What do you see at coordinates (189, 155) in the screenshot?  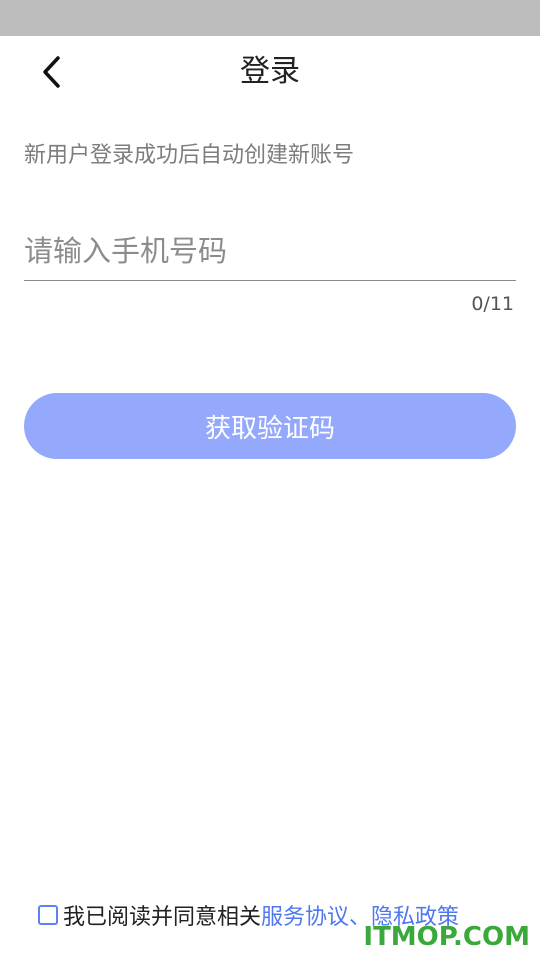 I see `new-user-hint: 新用户登录成功后自动创建新账号` at bounding box center [189, 155].